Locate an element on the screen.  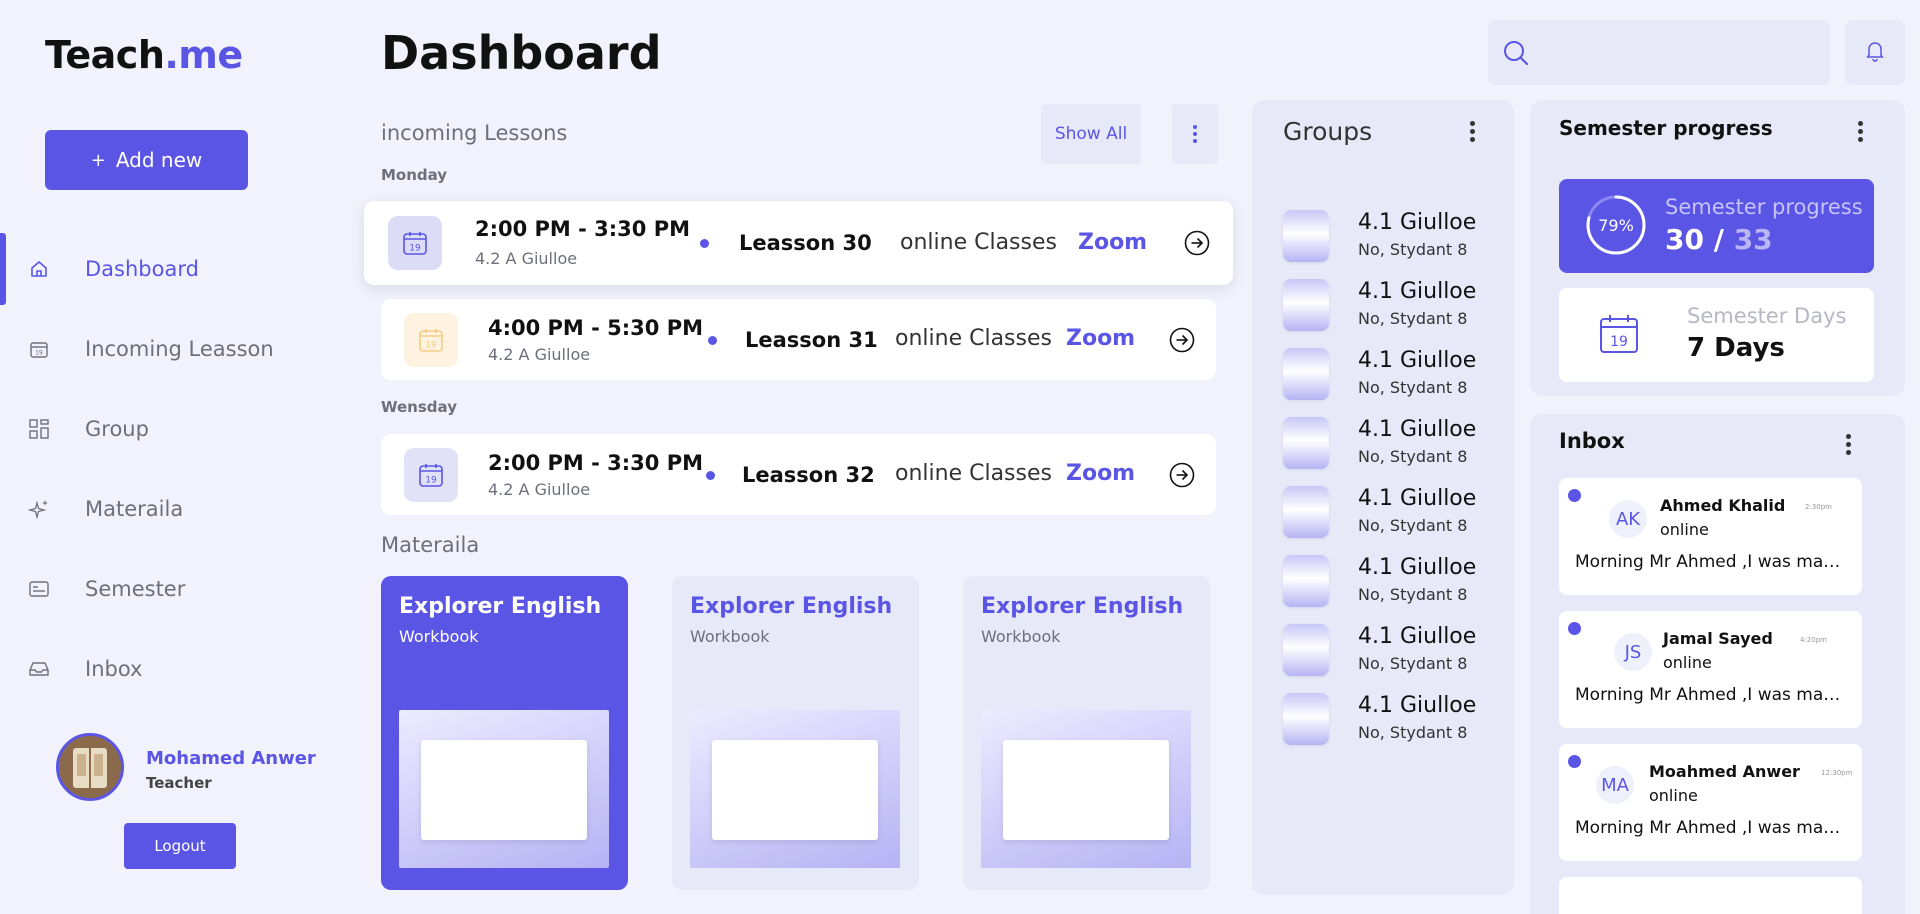
user-name: Mohamed Anwer is located at coordinates (231, 758).